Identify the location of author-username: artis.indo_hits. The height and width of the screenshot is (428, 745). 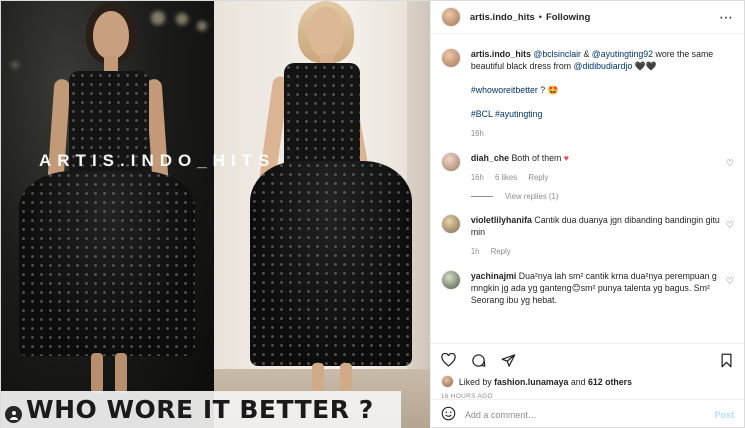
(502, 17).